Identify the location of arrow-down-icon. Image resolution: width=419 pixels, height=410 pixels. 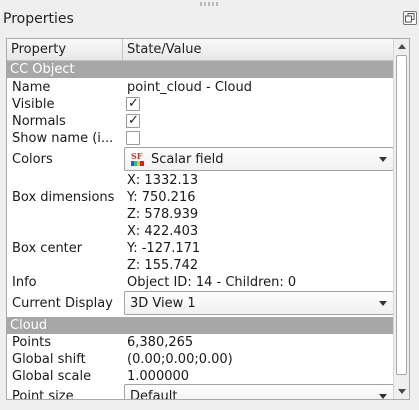
(402, 391).